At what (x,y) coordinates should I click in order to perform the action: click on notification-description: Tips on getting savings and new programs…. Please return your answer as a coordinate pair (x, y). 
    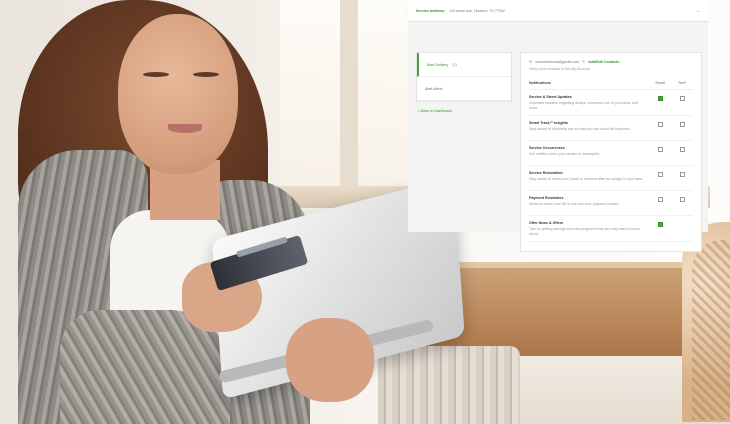
    Looking at the image, I should click on (584, 231).